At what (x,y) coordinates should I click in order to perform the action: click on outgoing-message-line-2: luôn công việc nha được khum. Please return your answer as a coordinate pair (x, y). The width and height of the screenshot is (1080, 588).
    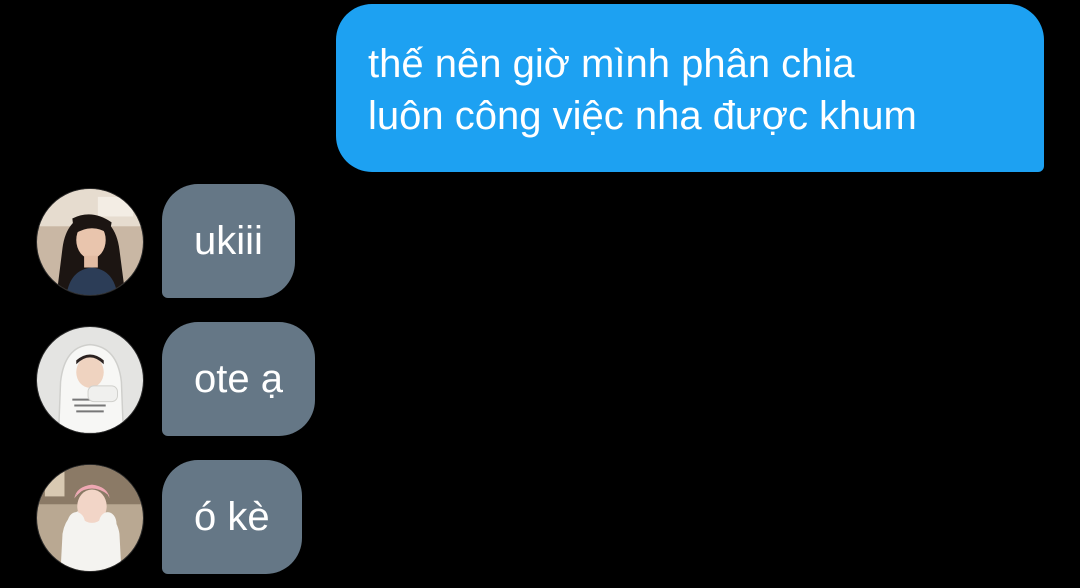
    Looking at the image, I should click on (642, 116).